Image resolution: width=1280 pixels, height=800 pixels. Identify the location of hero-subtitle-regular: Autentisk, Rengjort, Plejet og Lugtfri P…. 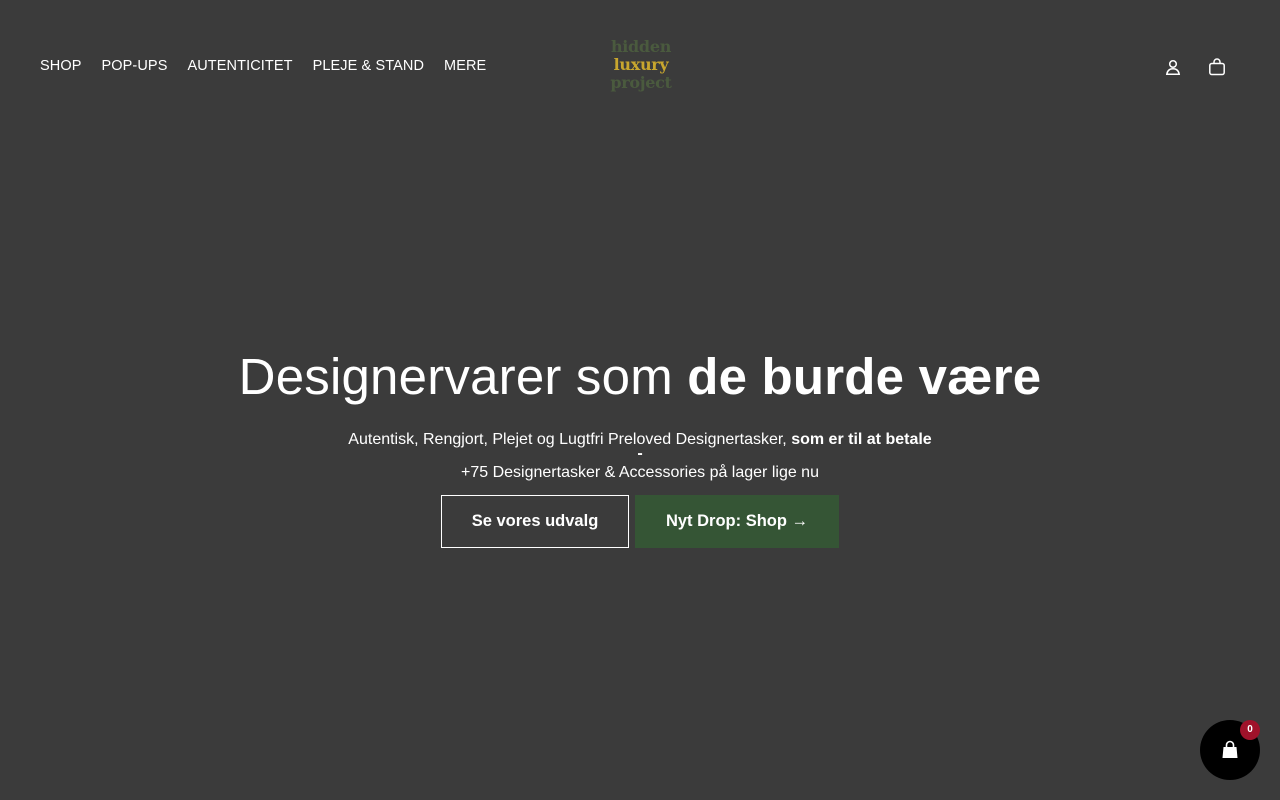
(570, 439).